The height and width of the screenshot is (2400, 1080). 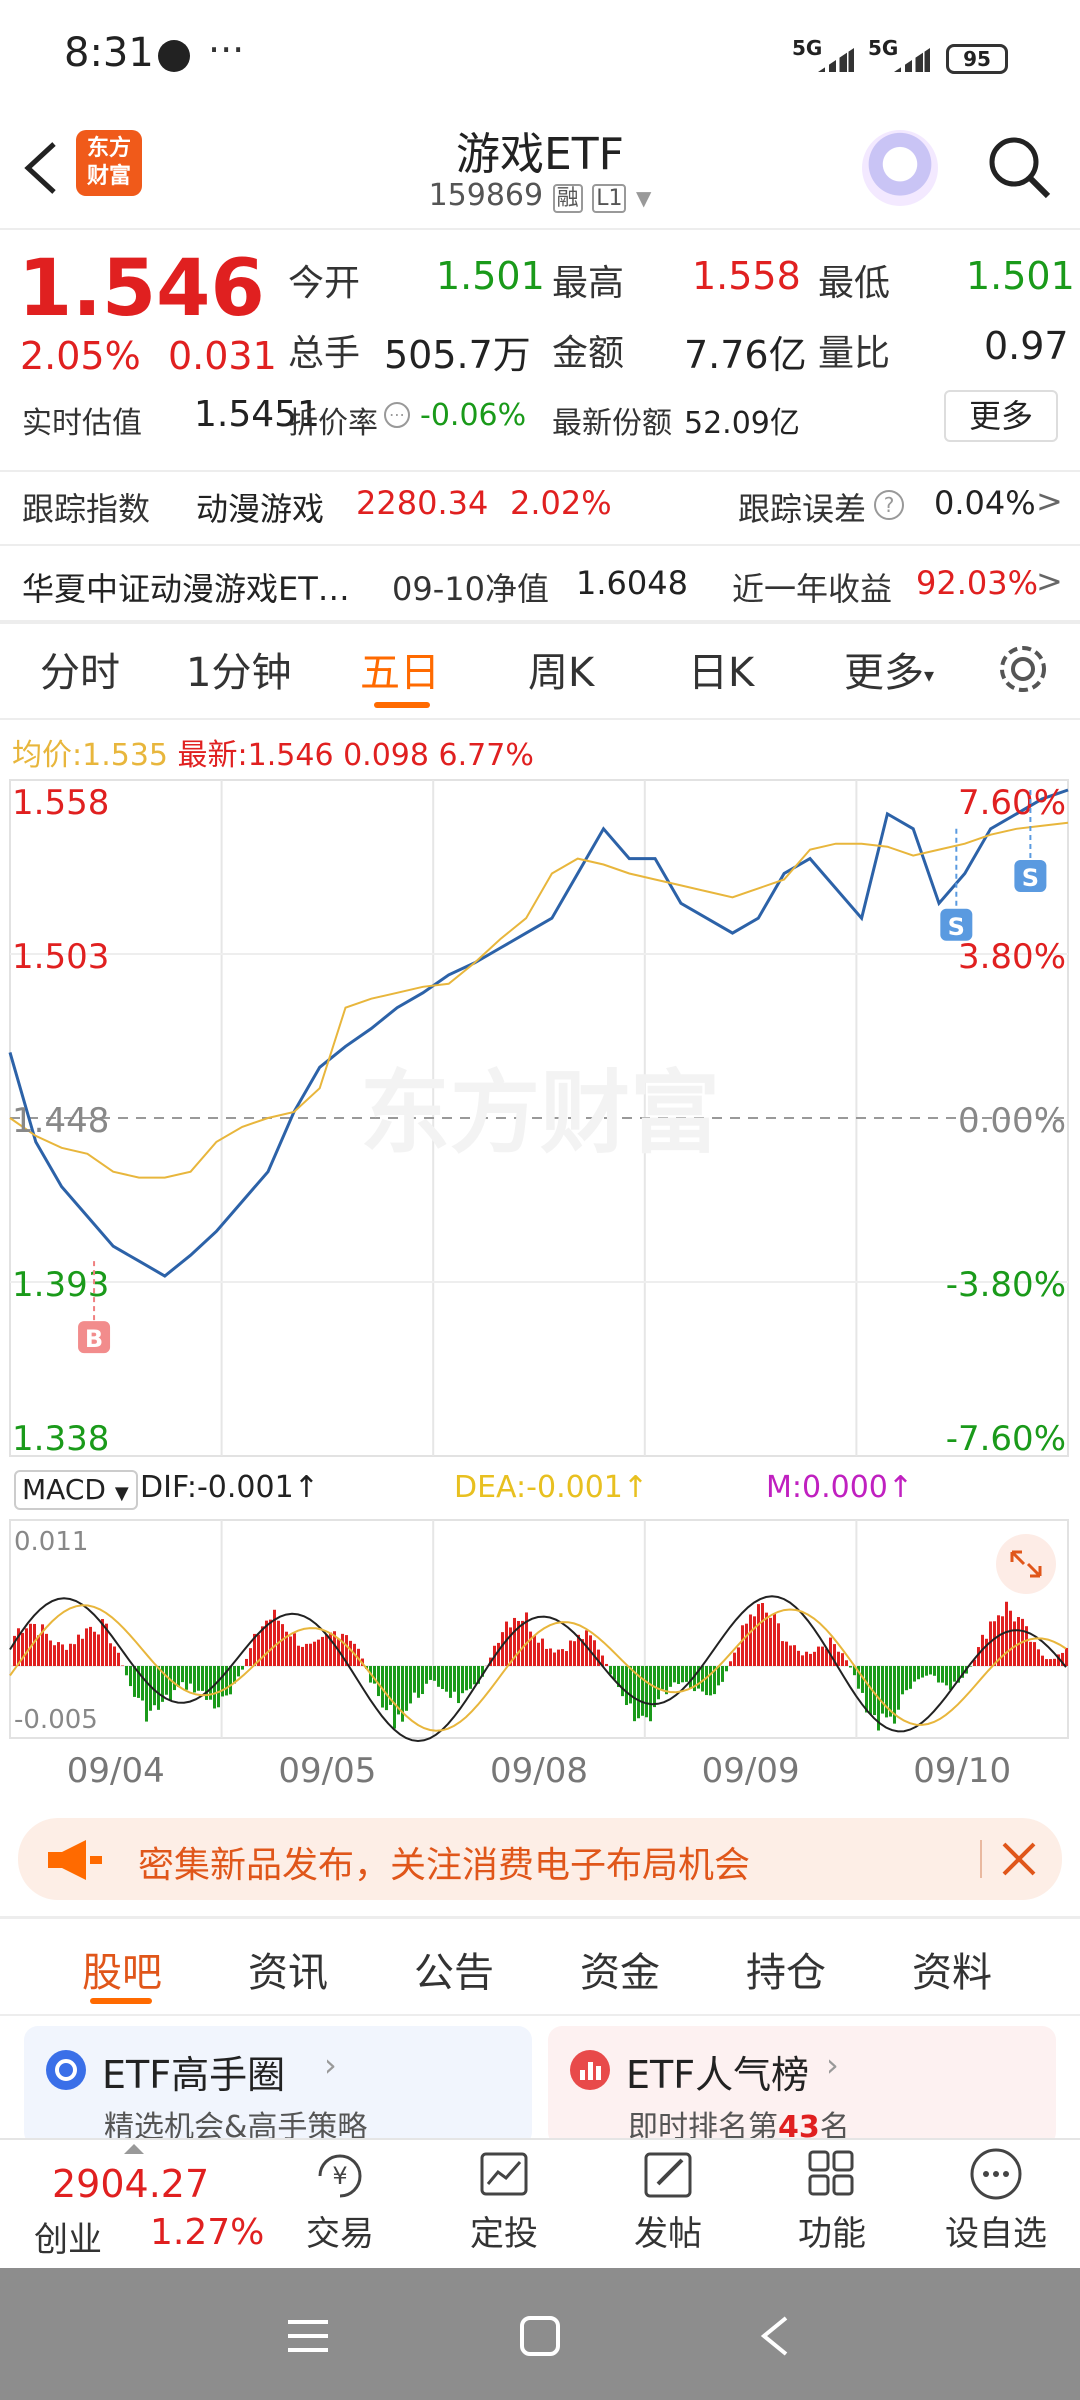 I want to click on tab-announcements: 公告, so click(x=454, y=1969).